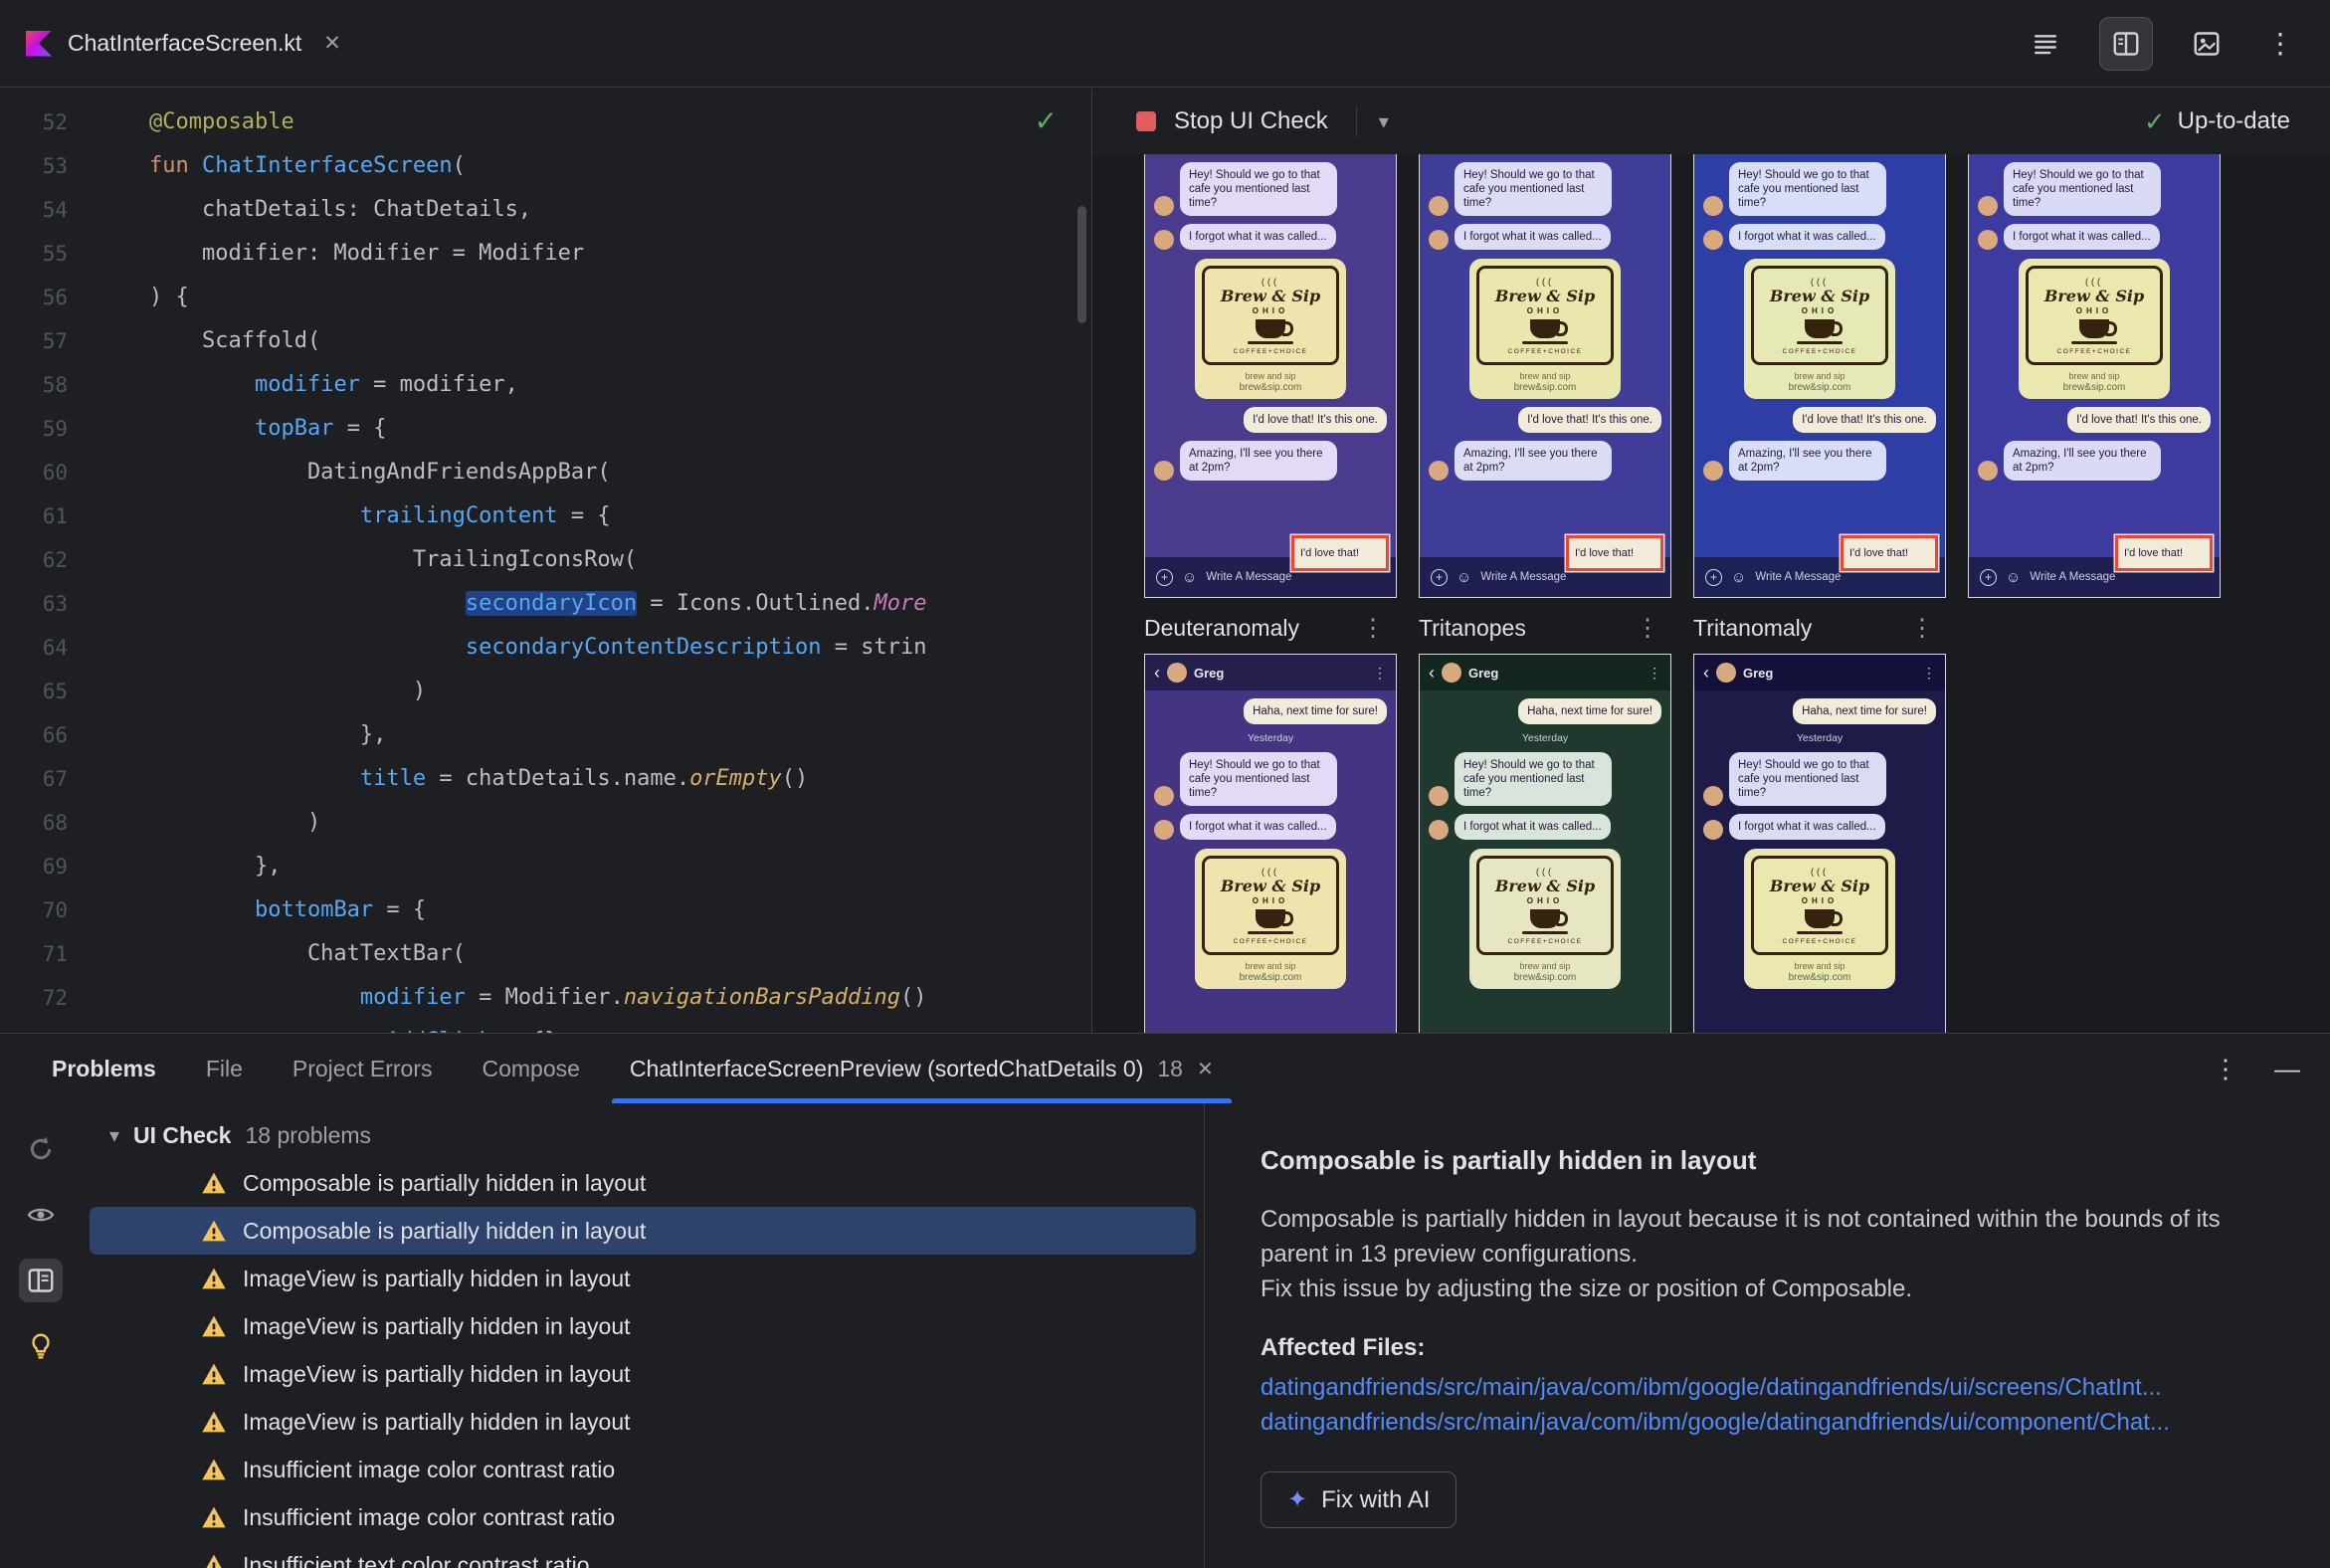 This screenshot has width=2330, height=1568. I want to click on structure-lines-icon, so click(2045, 44).